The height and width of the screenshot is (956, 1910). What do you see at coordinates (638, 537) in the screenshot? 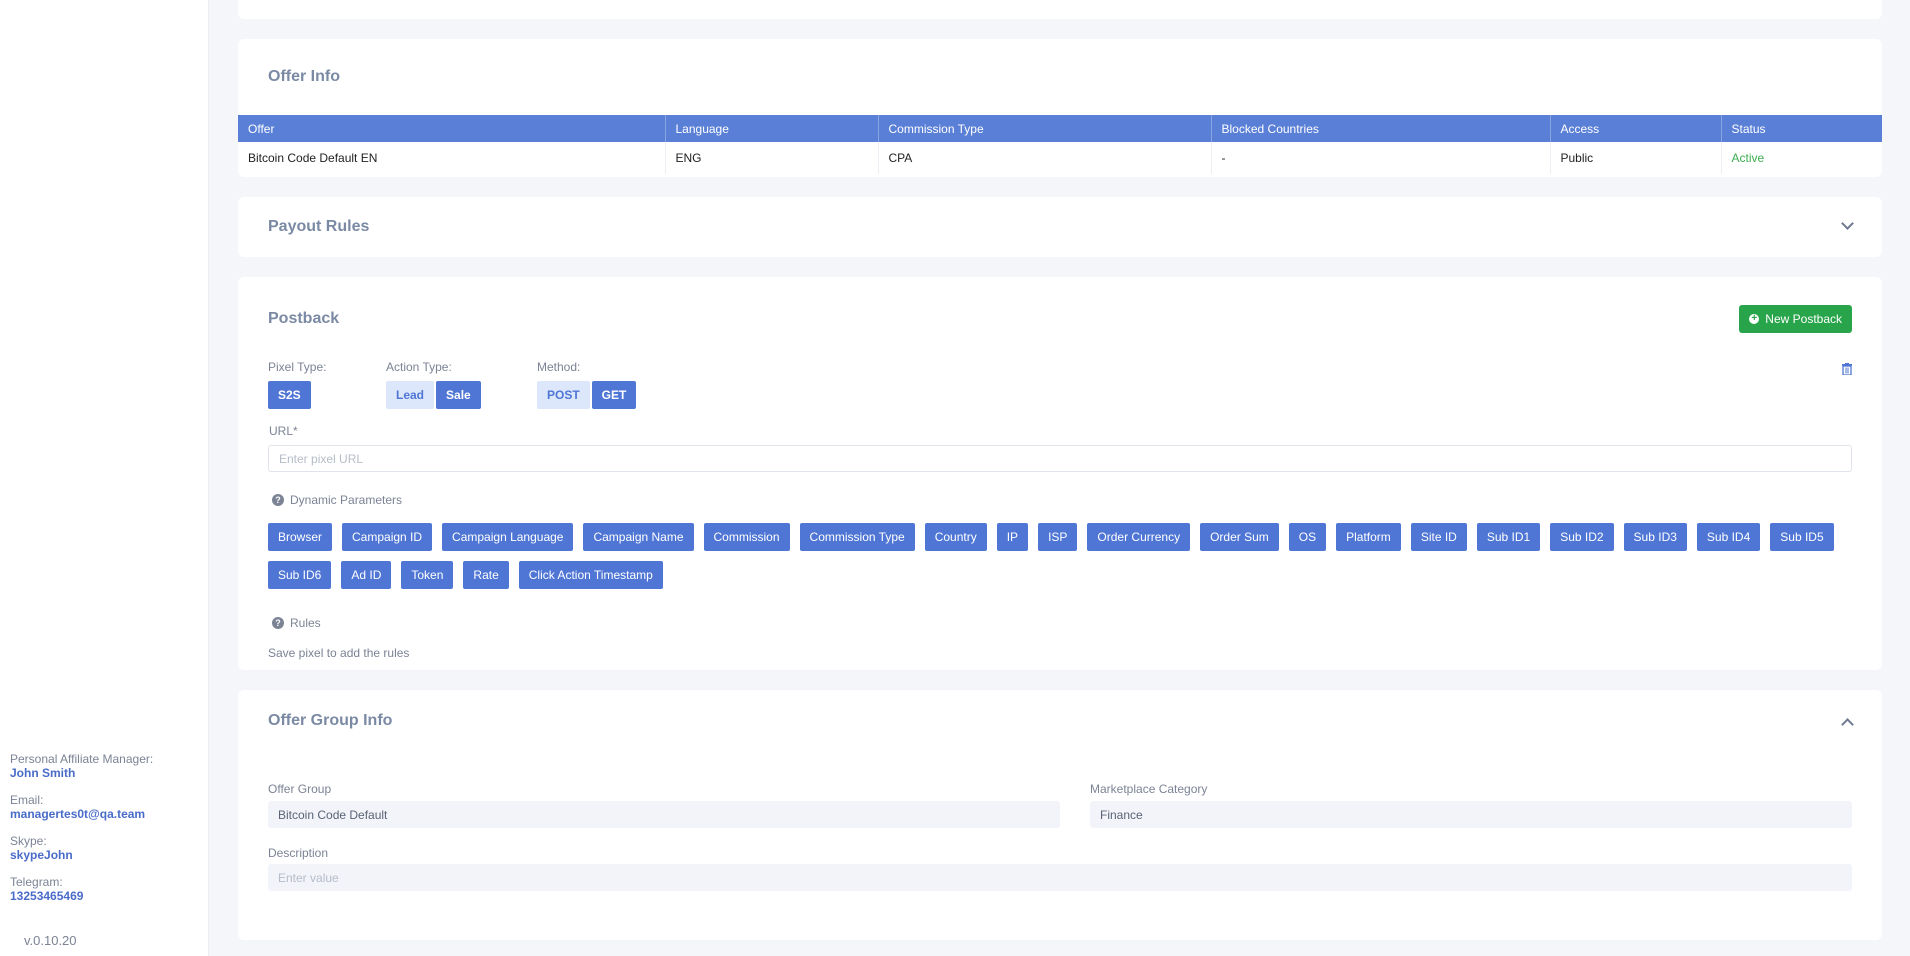
I see `param-campaign-name: Campaign Name` at bounding box center [638, 537].